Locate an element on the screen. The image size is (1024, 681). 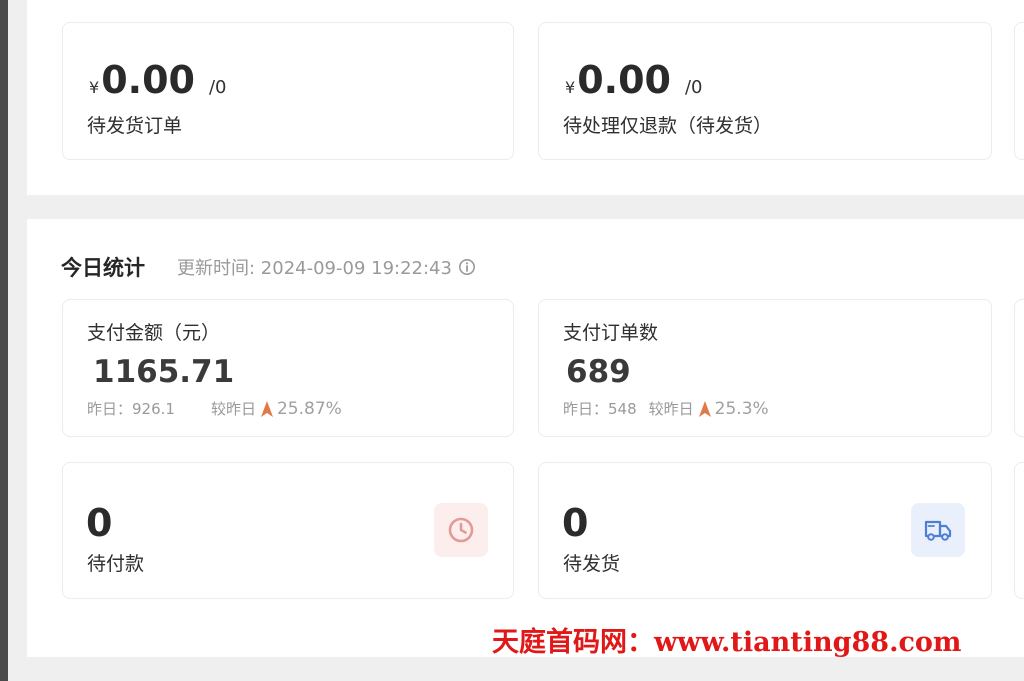
change-percent: 25.87% is located at coordinates (309, 408).